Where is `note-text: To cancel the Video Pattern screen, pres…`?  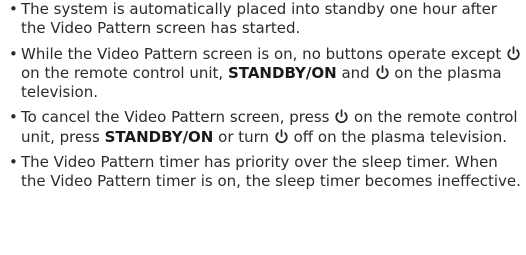
note-text: To cancel the Video Pattern screen, pres… is located at coordinates (175, 117).